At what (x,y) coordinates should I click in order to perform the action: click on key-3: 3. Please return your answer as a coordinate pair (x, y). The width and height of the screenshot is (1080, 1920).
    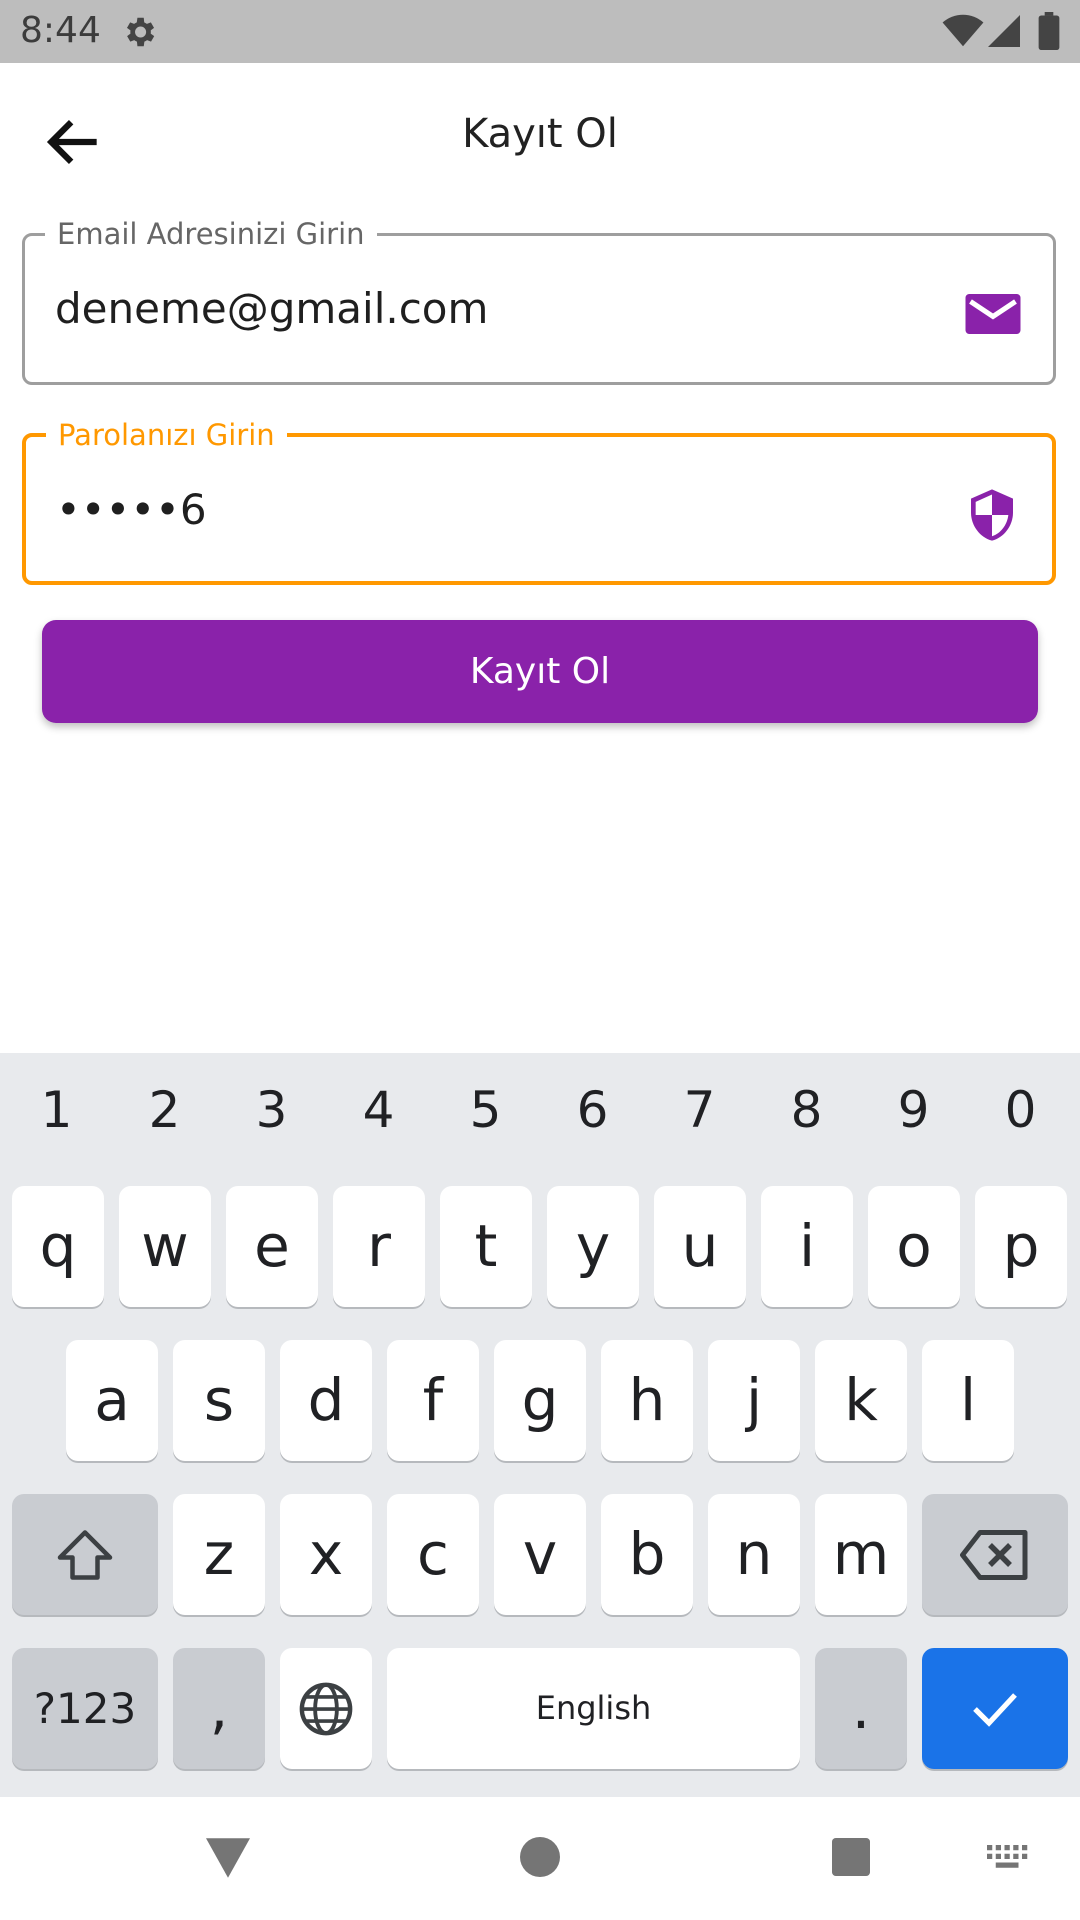
    Looking at the image, I should click on (271, 1110).